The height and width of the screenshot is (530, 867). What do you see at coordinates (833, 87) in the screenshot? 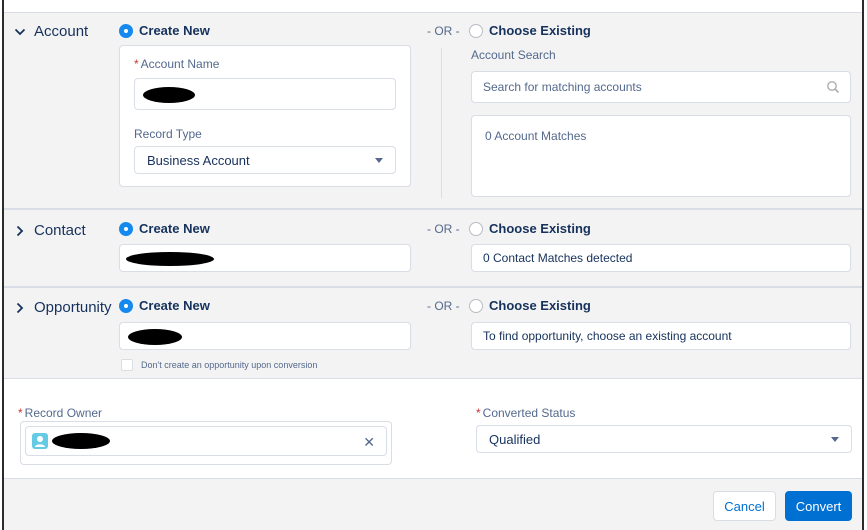
I see `search-icon` at bounding box center [833, 87].